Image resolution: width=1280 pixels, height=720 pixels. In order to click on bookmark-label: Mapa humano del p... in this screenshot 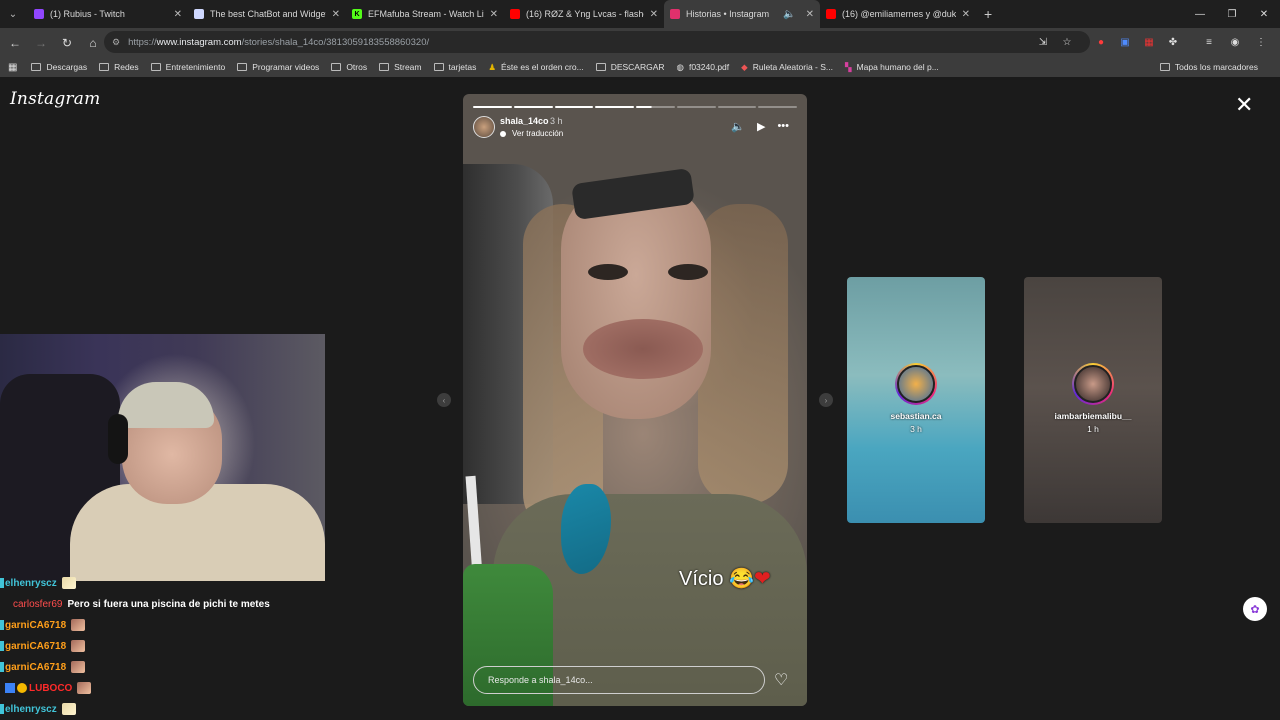, I will do `click(897, 67)`.